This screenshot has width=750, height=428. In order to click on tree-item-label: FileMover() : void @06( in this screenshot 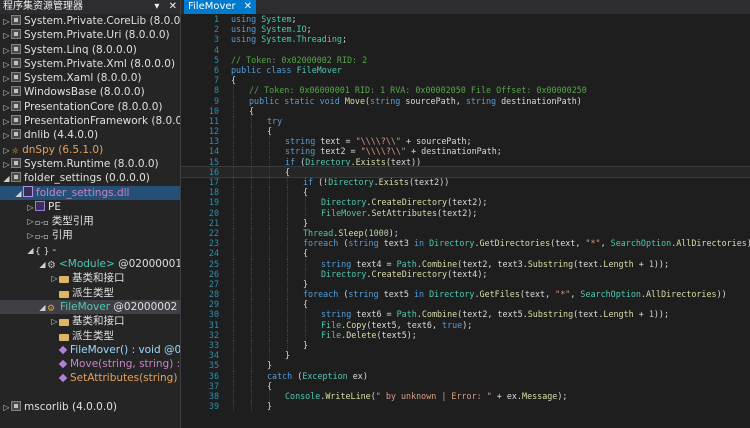, I will do `click(125, 349)`.